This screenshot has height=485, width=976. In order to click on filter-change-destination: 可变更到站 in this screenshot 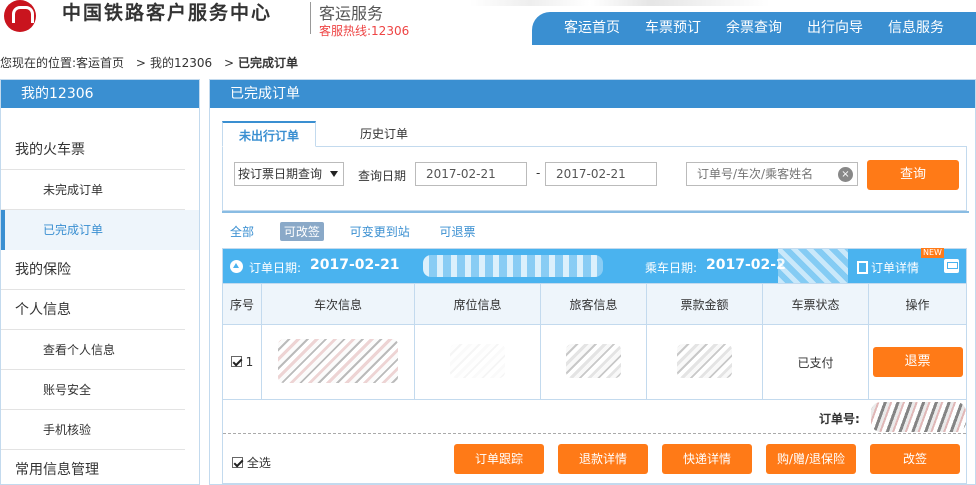, I will do `click(380, 231)`.